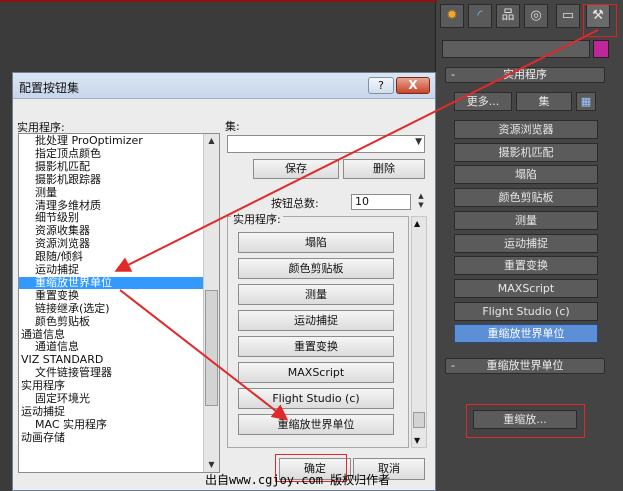 Image resolution: width=623 pixels, height=491 pixels. Describe the element at coordinates (316, 320) in the screenshot. I see `set-button: 运动捕捉` at that location.